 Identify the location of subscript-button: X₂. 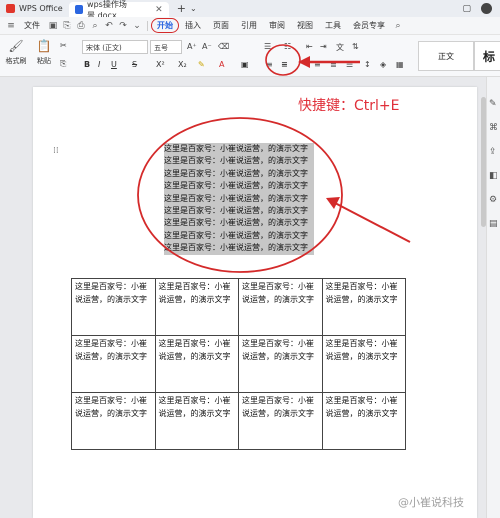
(182, 64).